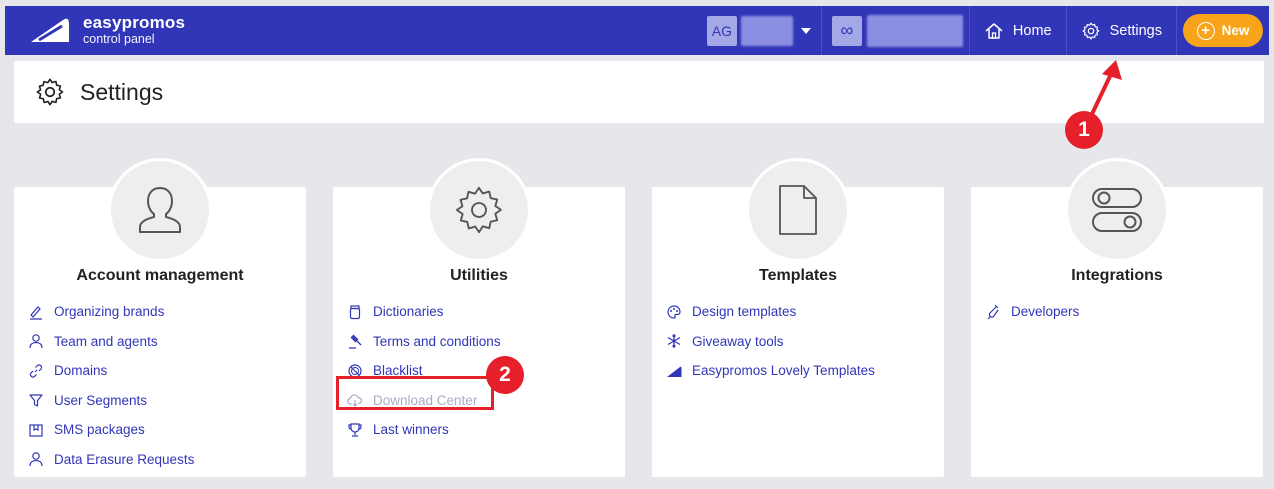 Image resolution: width=1274 pixels, height=489 pixels. I want to click on menu-item-team-and-agents: Team and agents, so click(111, 342).